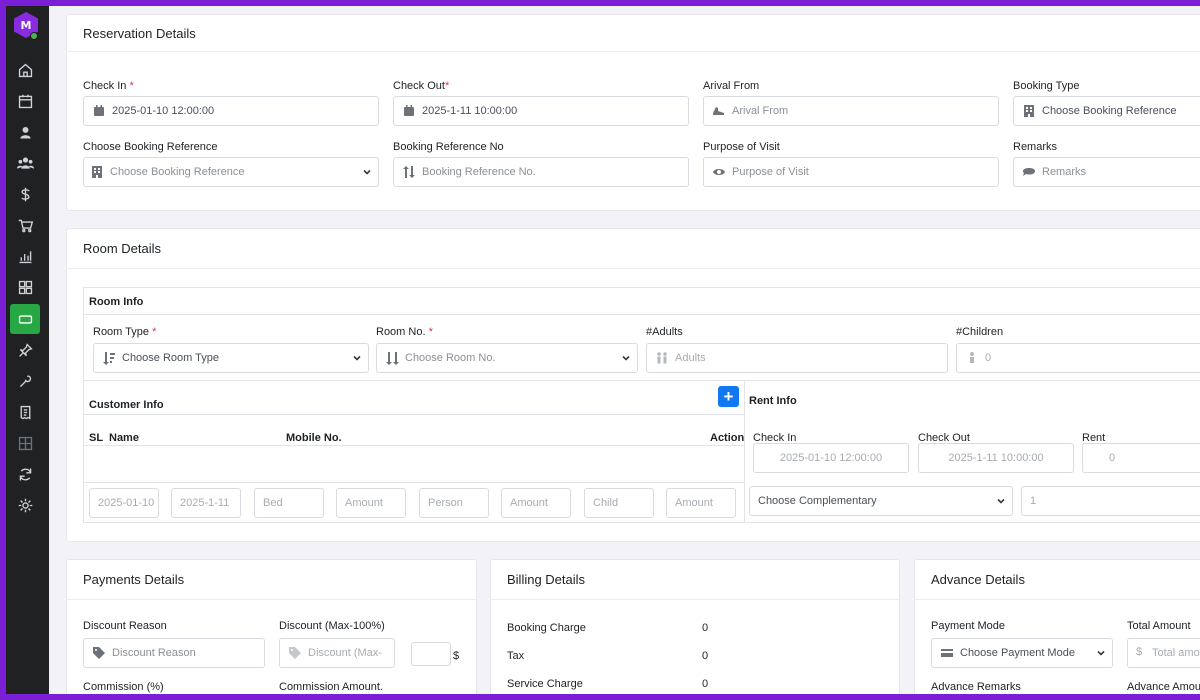  Describe the element at coordinates (431, 654) in the screenshot. I see `discount-type-input` at that location.